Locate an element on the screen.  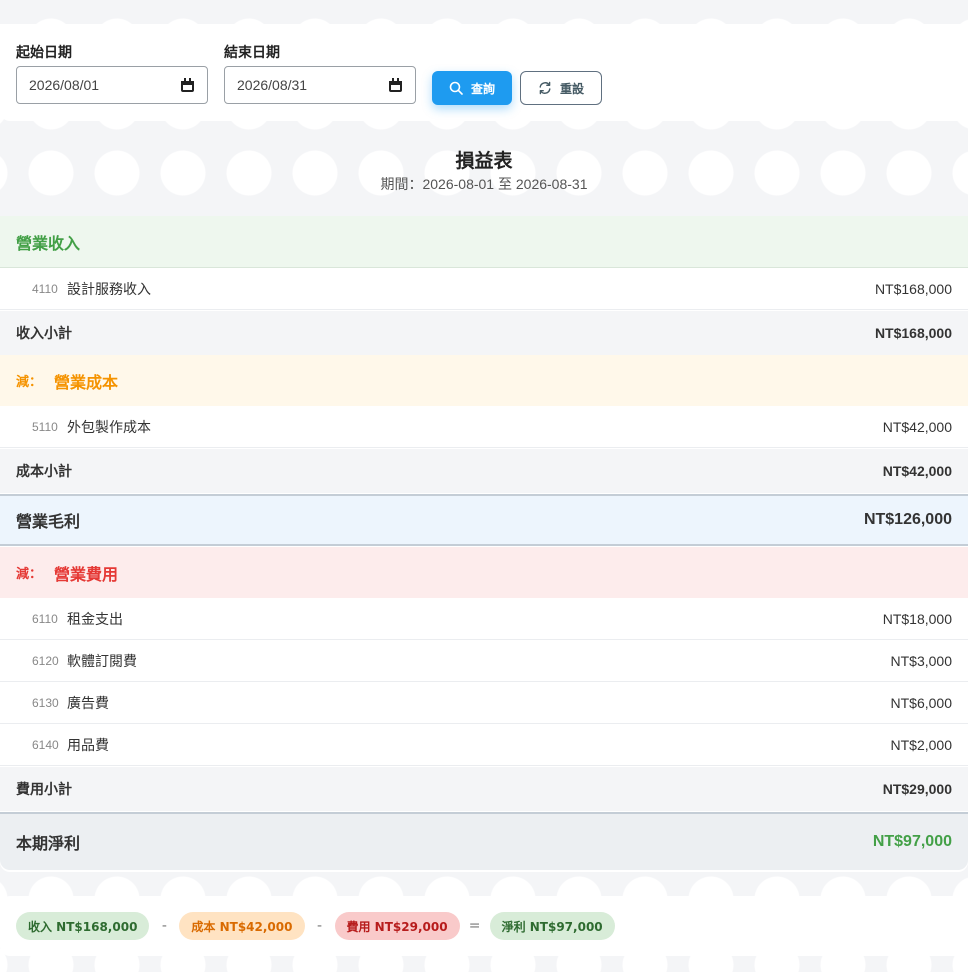
filter-panel: 起始日期 2026/08/01 結束日期 2026/08/31 查詢 重設 is located at coordinates (484, 72).